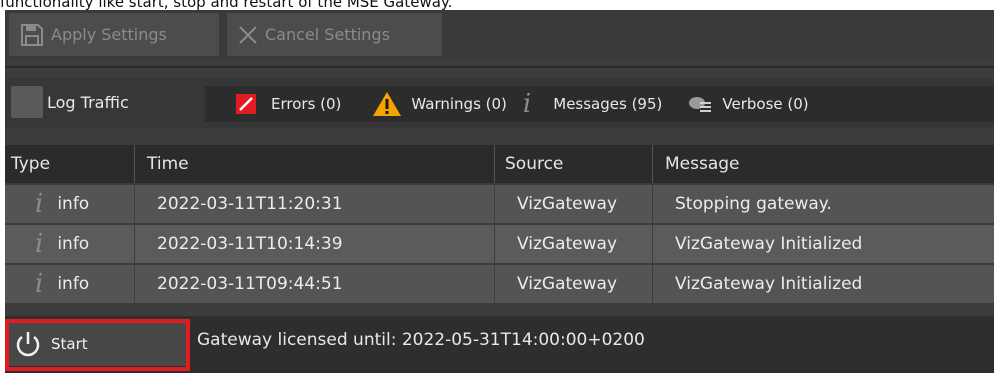 The height and width of the screenshot is (373, 994). What do you see at coordinates (248, 34) in the screenshot?
I see `close-icon` at bounding box center [248, 34].